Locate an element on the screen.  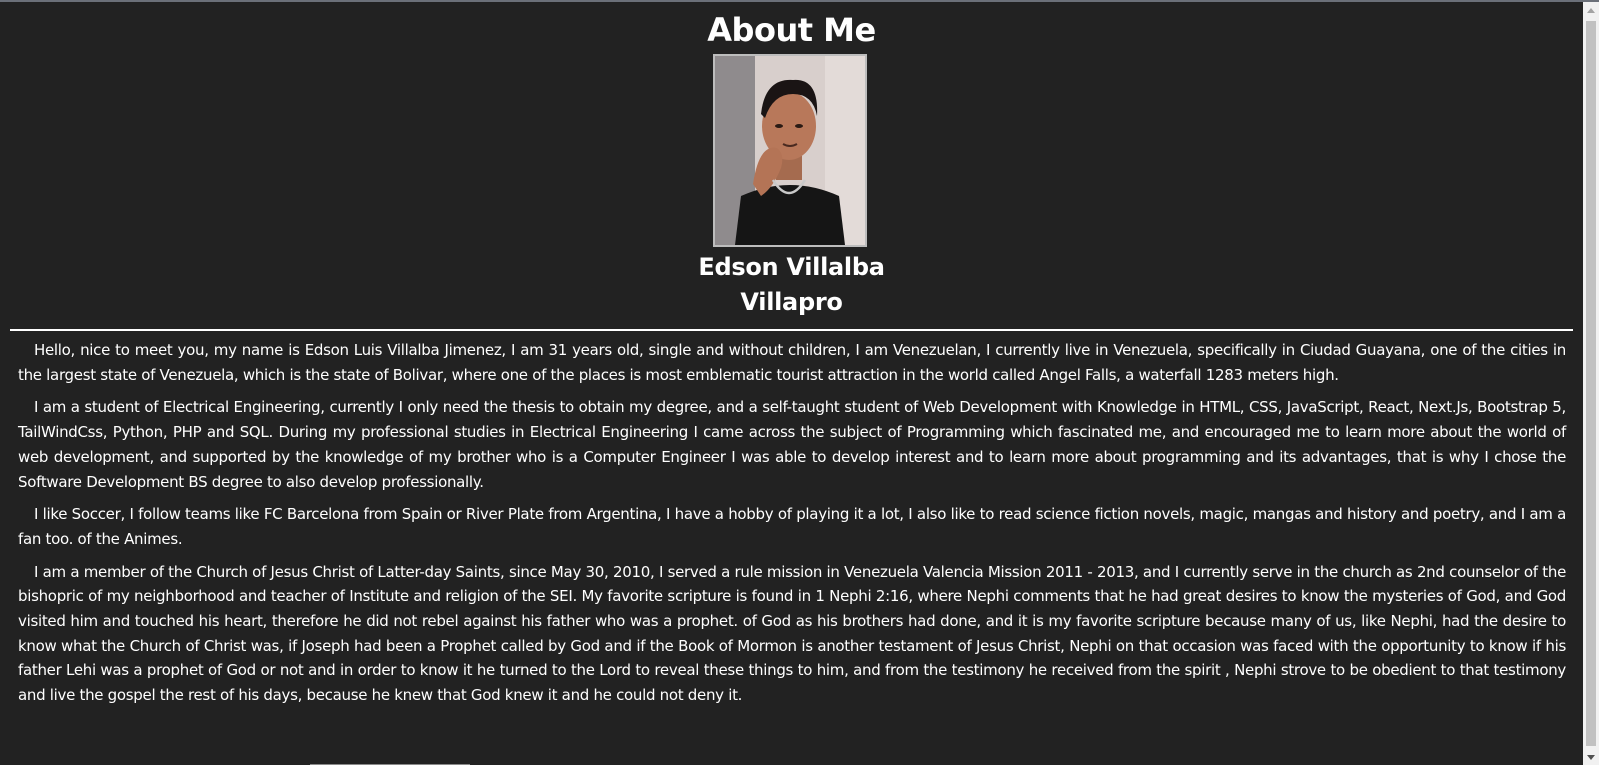
chevron-down-icon is located at coordinates (1591, 757).